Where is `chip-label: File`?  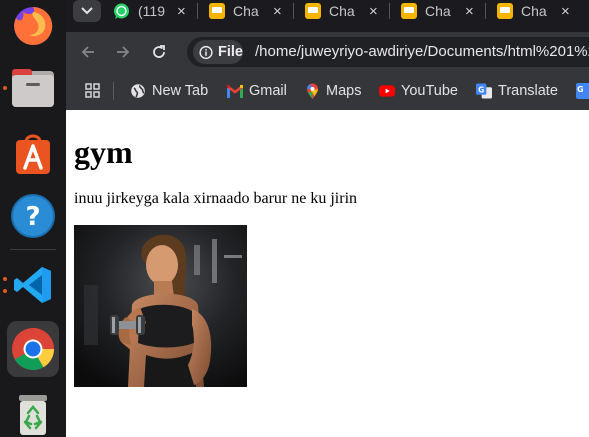
chip-label: File is located at coordinates (230, 52).